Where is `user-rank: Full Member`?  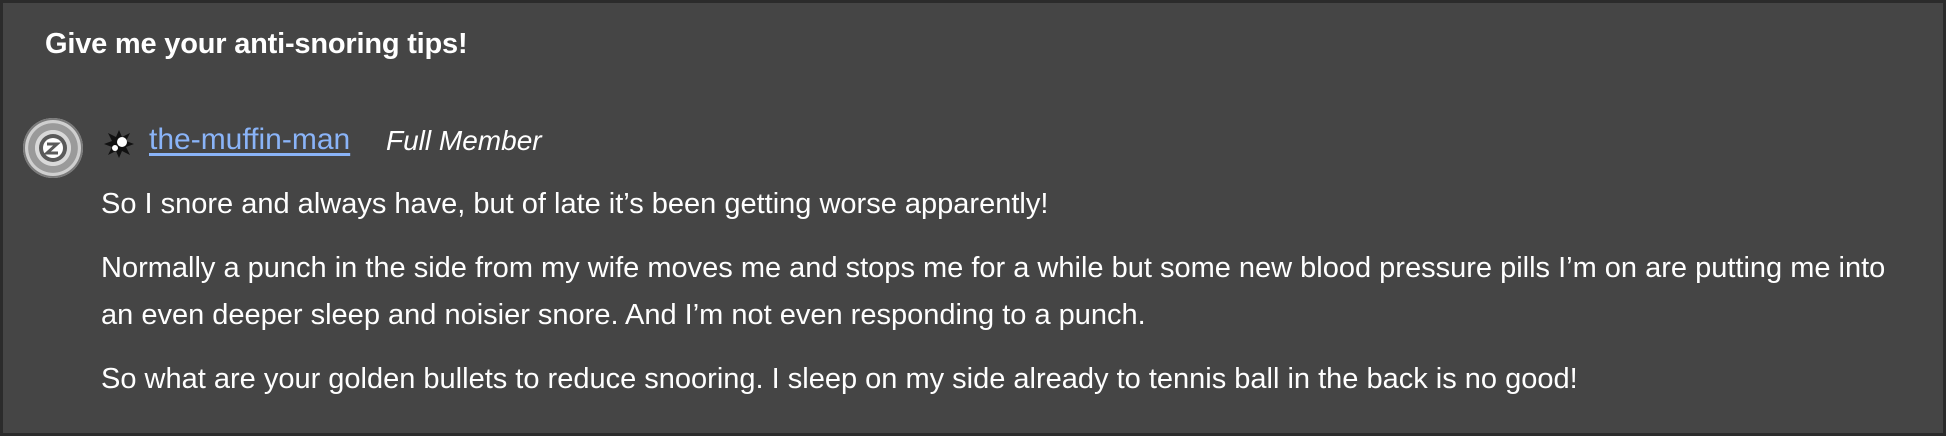
user-rank: Full Member is located at coordinates (464, 140).